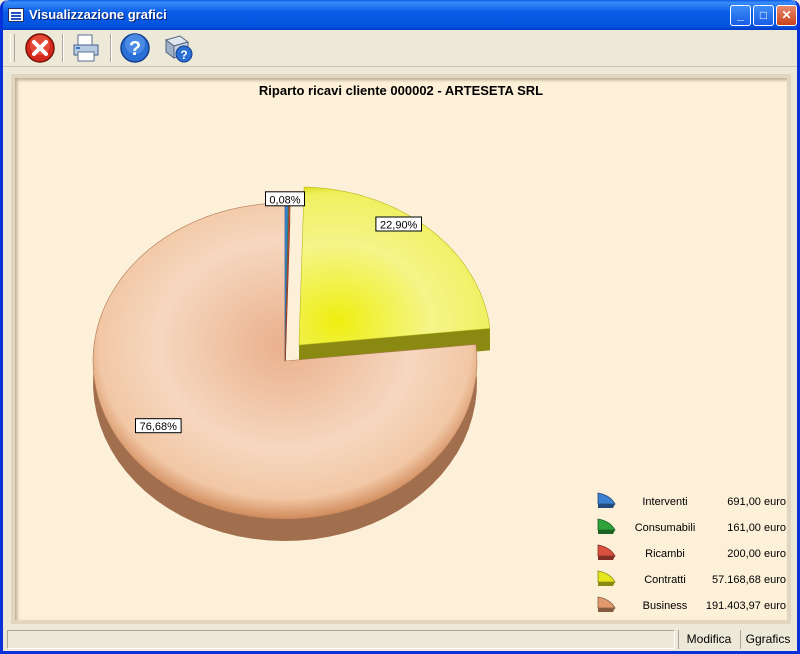 Image resolution: width=800 pixels, height=654 pixels. I want to click on red-x-icon, so click(40, 48).